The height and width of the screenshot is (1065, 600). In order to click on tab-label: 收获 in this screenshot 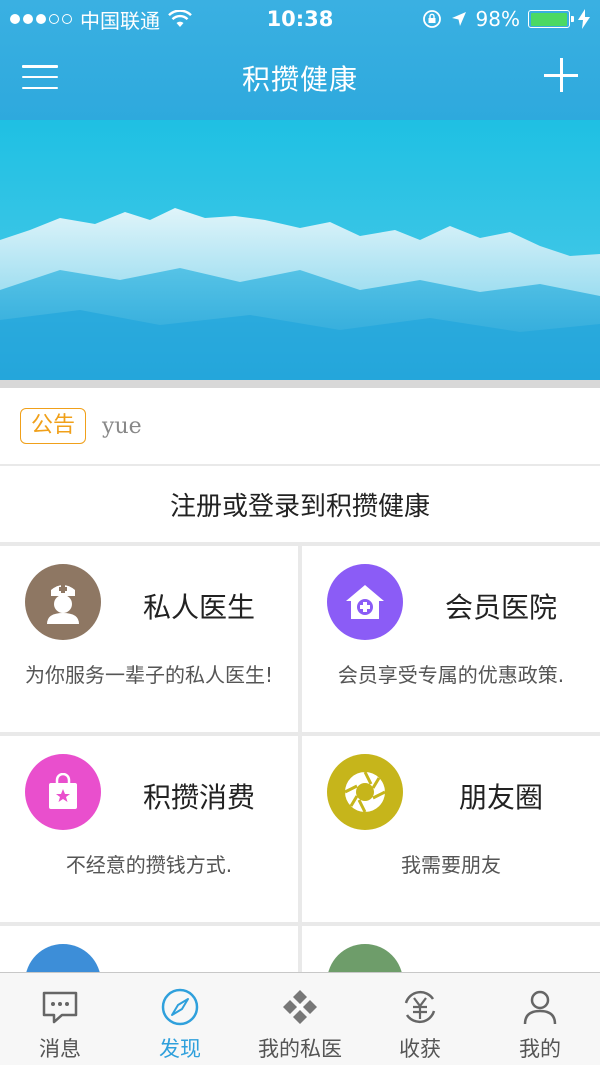, I will do `click(420, 1049)`.